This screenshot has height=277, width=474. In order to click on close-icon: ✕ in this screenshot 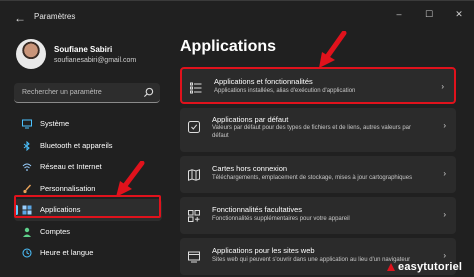, I will do `click(459, 14)`.